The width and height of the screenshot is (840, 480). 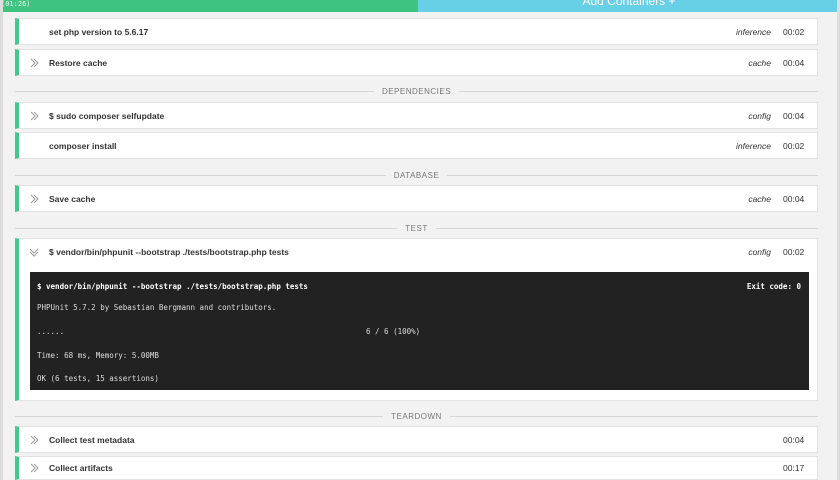 What do you see at coordinates (34, 252) in the screenshot?
I see `chevron-down-icon` at bounding box center [34, 252].